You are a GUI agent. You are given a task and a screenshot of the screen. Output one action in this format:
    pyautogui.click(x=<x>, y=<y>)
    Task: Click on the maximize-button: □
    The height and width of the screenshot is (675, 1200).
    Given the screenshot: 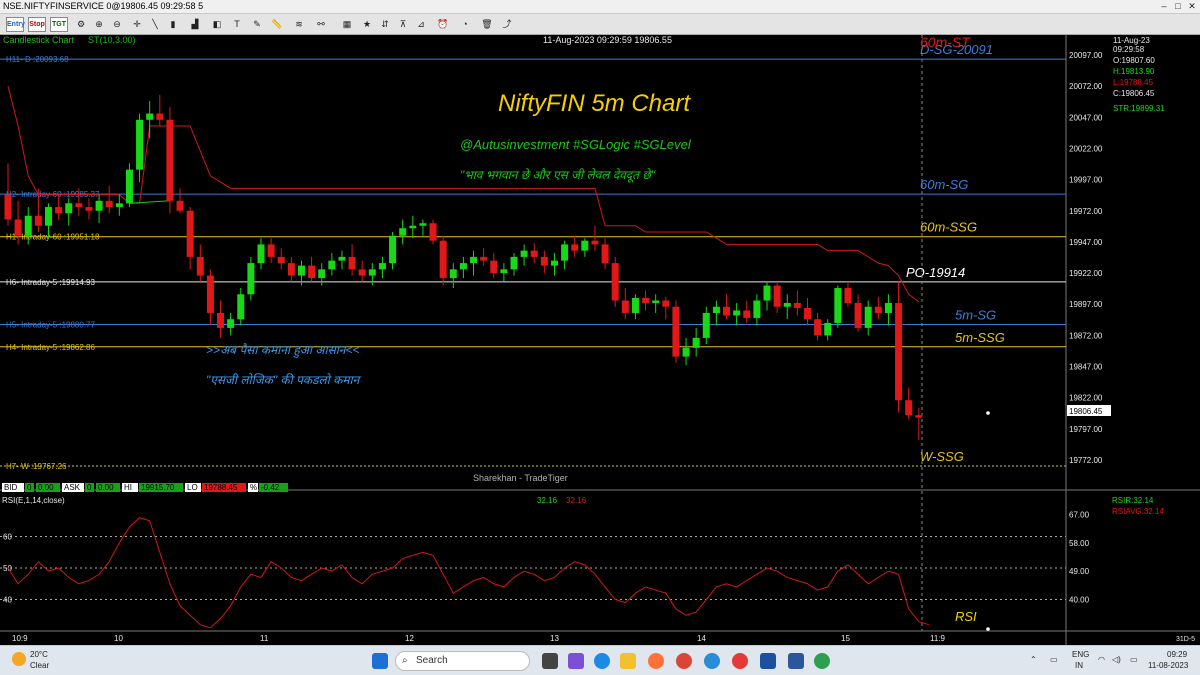 What is the action you would take?
    pyautogui.click(x=1178, y=6)
    